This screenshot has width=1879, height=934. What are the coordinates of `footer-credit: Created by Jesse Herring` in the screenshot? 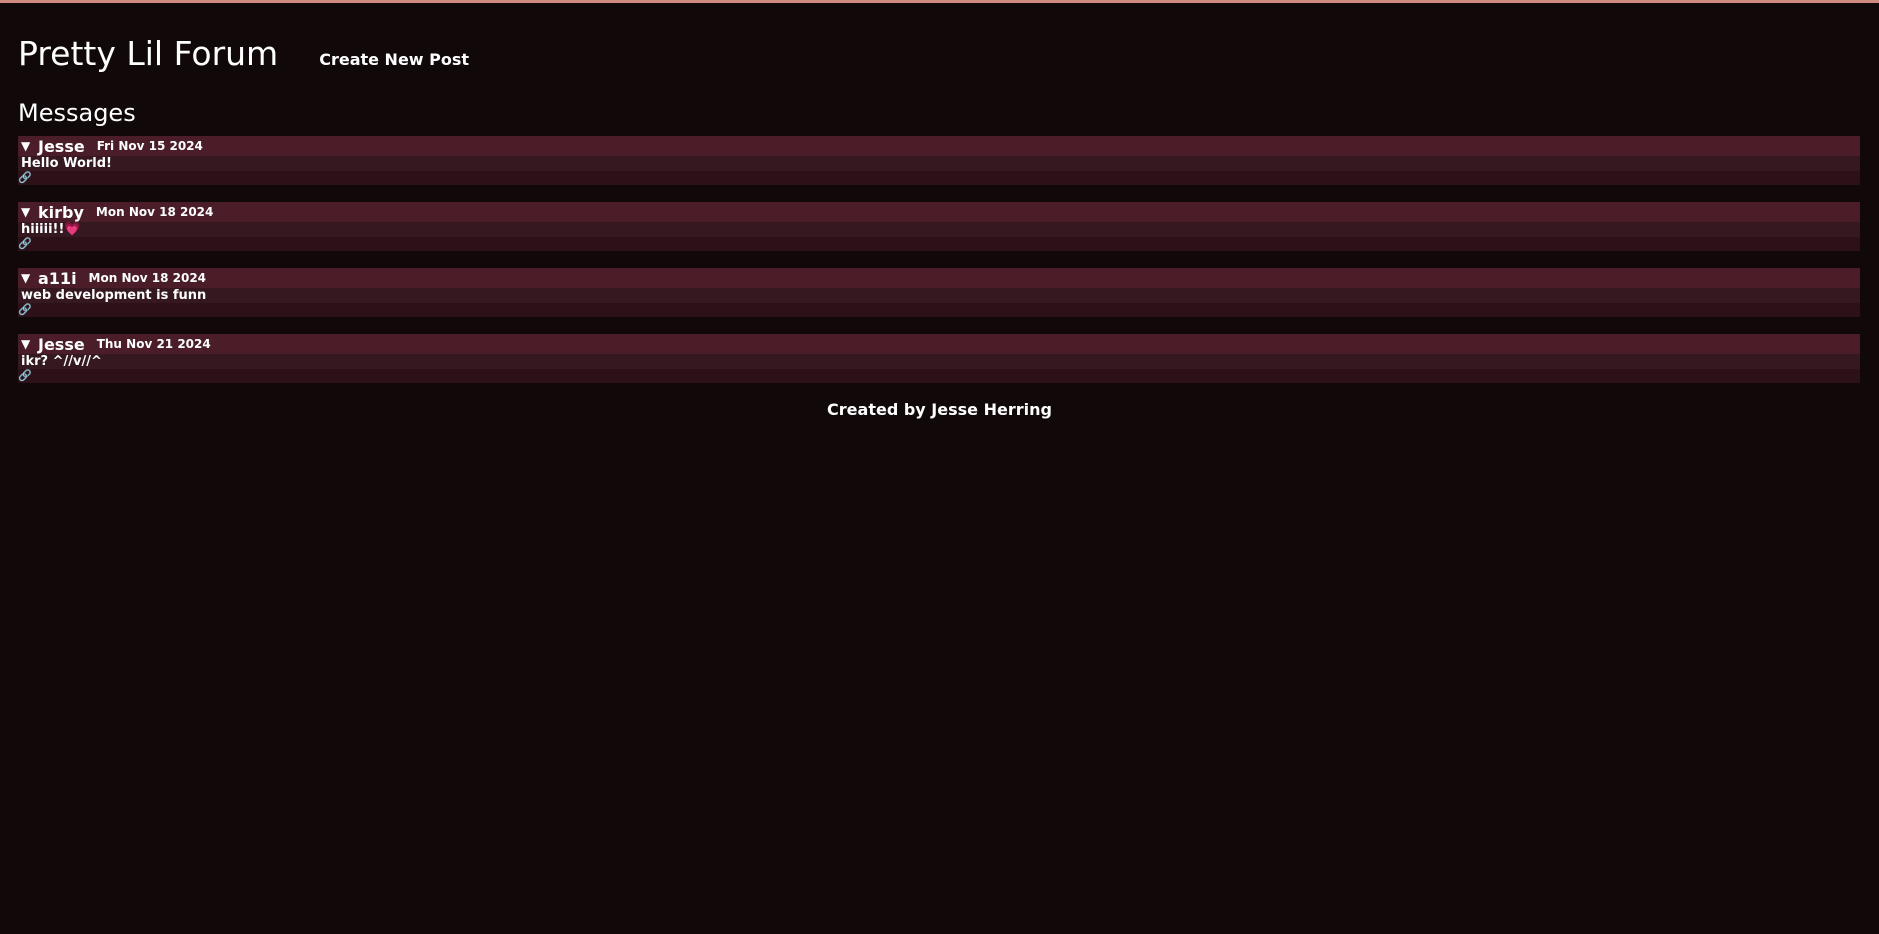 It's located at (939, 409).